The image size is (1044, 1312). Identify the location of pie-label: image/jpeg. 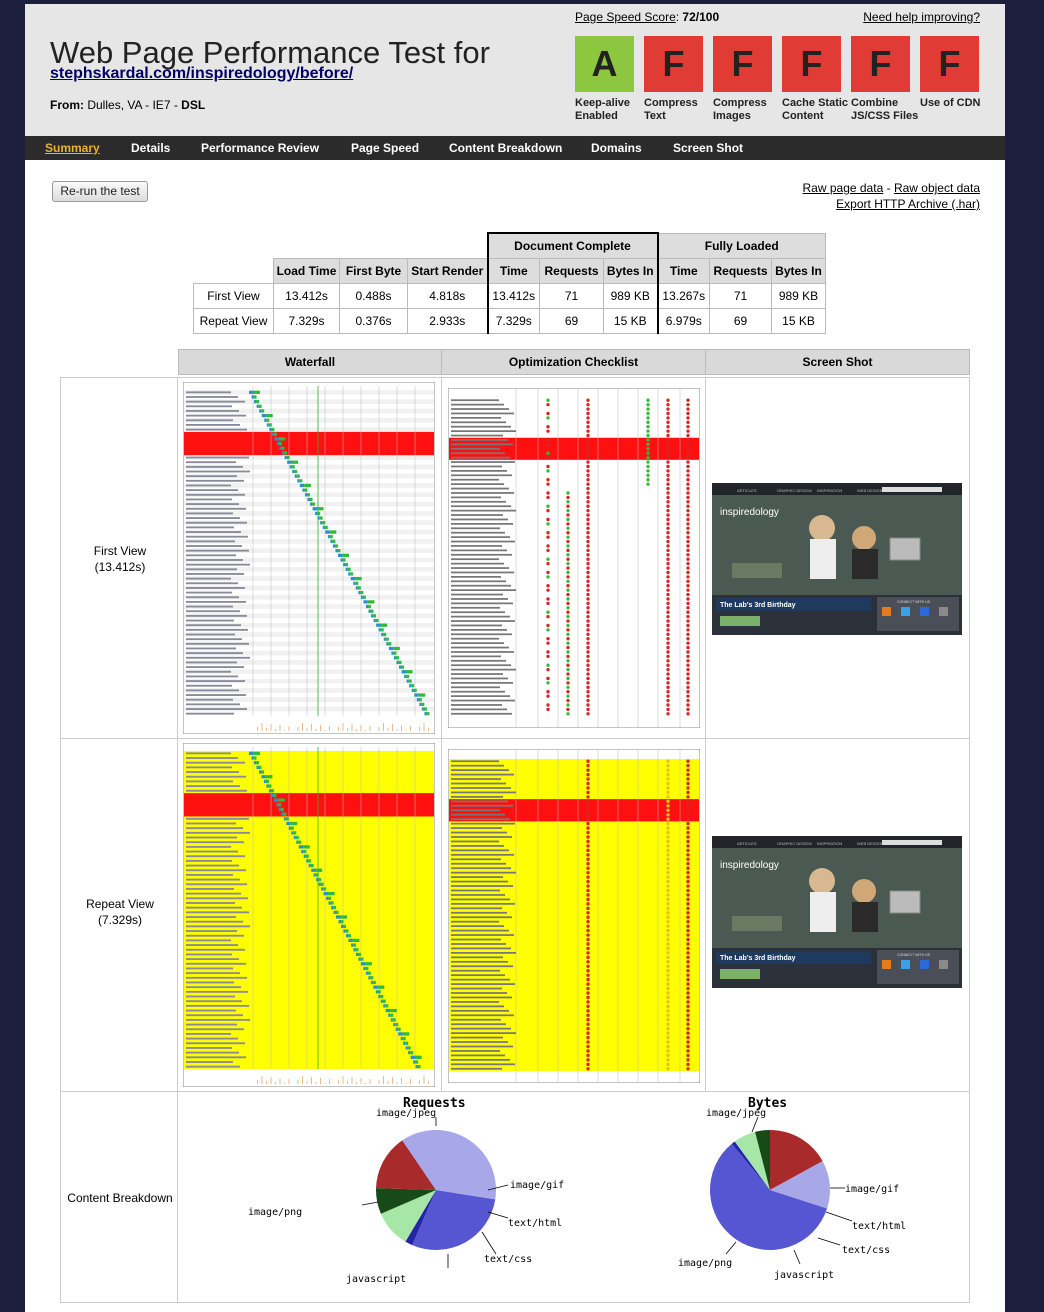
(736, 1113).